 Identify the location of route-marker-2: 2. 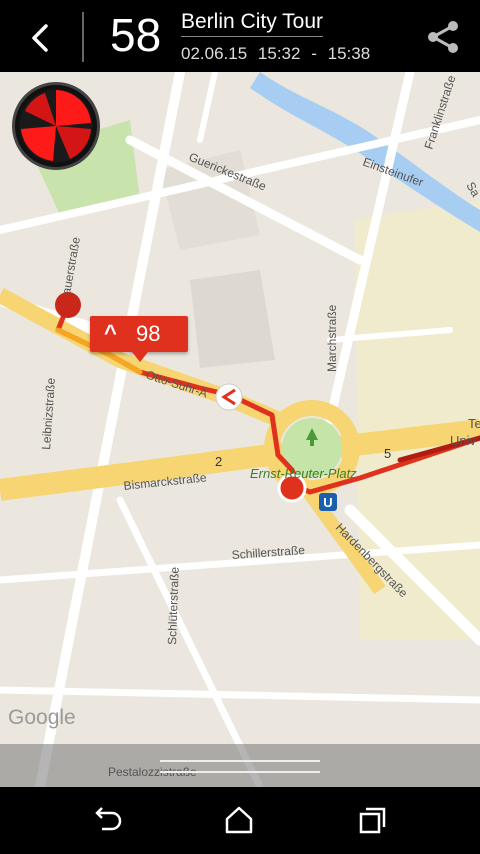
(218, 461).